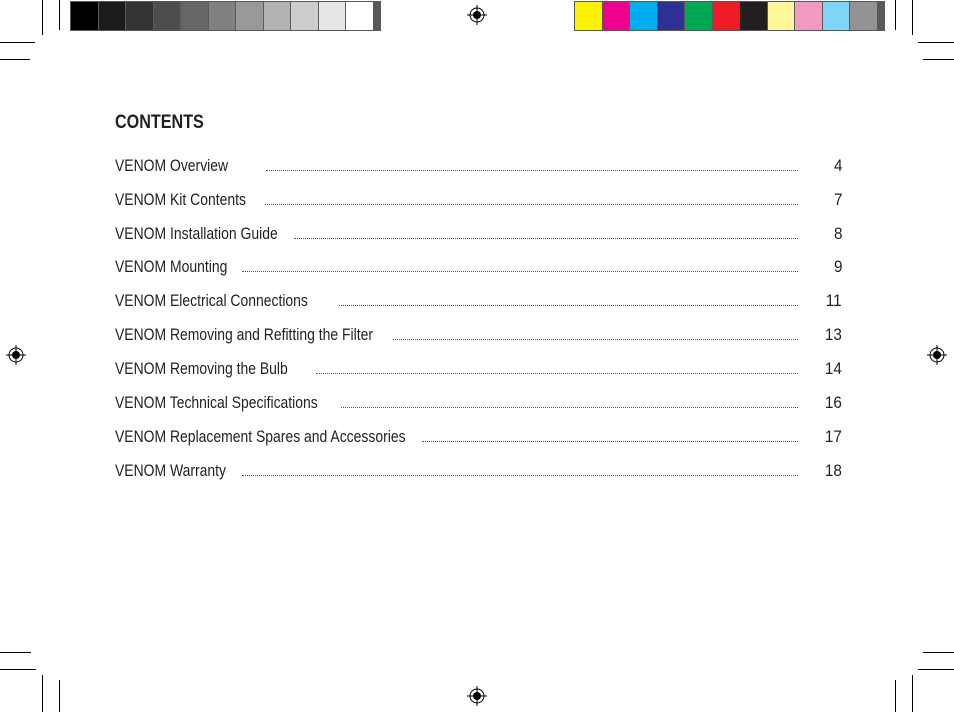 This screenshot has width=954, height=712. I want to click on toc-entry-page: 11, so click(834, 300).